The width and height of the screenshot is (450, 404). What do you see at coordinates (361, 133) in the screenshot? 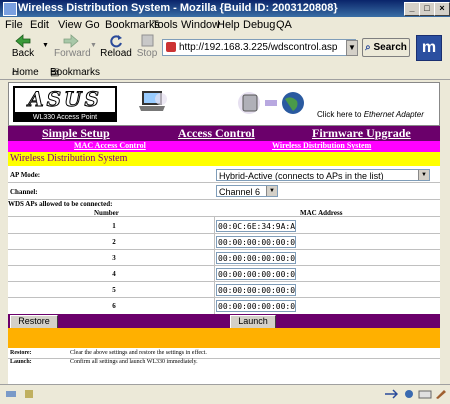
I see `tab-firmware-upgrade: Firmware Upgrade` at bounding box center [361, 133].